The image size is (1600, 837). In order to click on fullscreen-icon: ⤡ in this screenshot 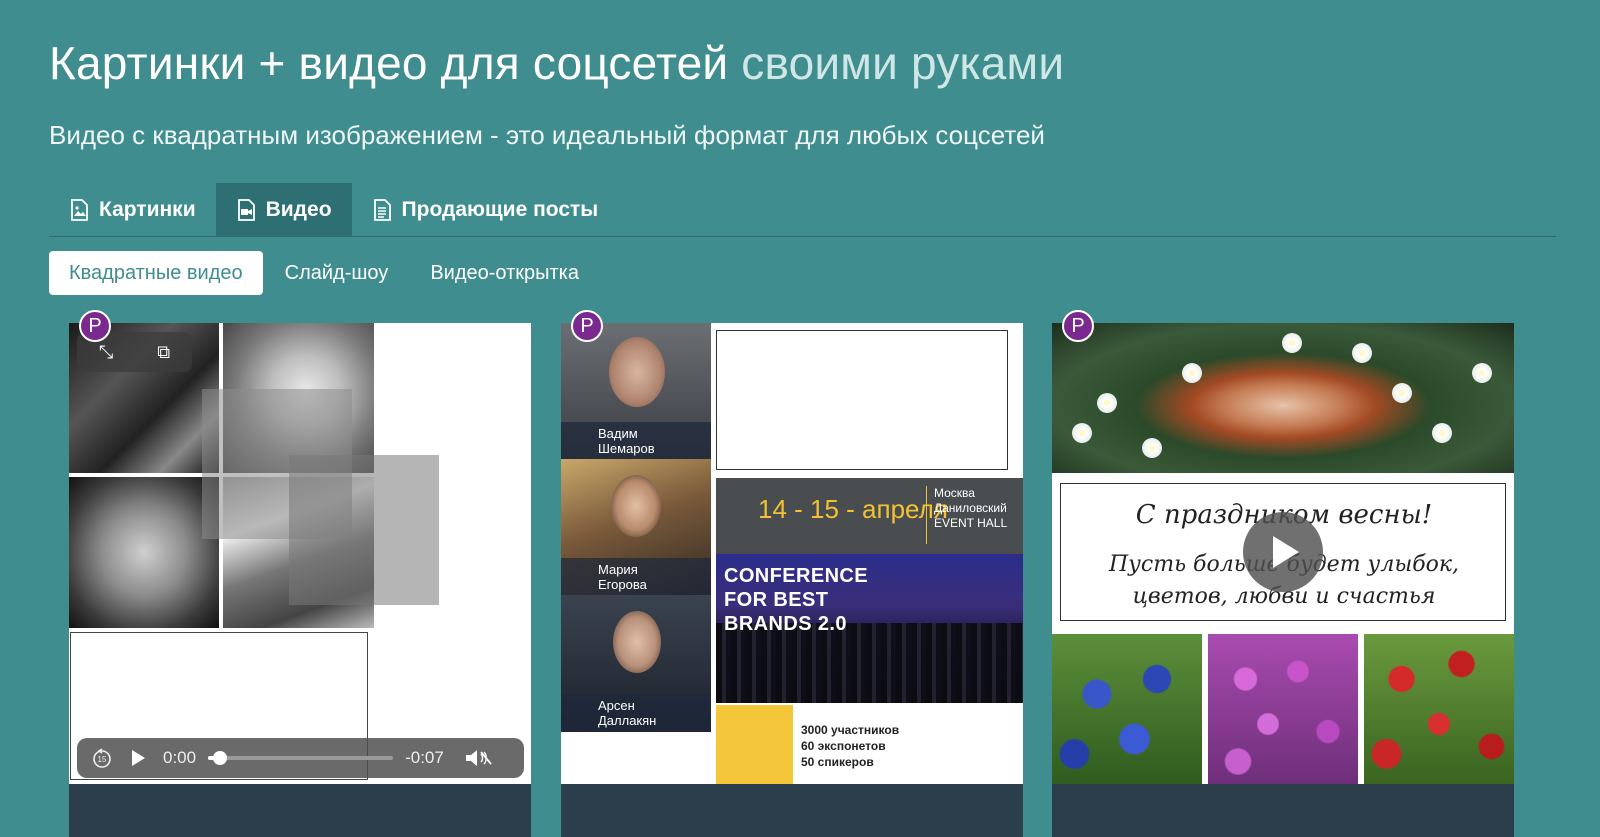, I will do `click(106, 352)`.